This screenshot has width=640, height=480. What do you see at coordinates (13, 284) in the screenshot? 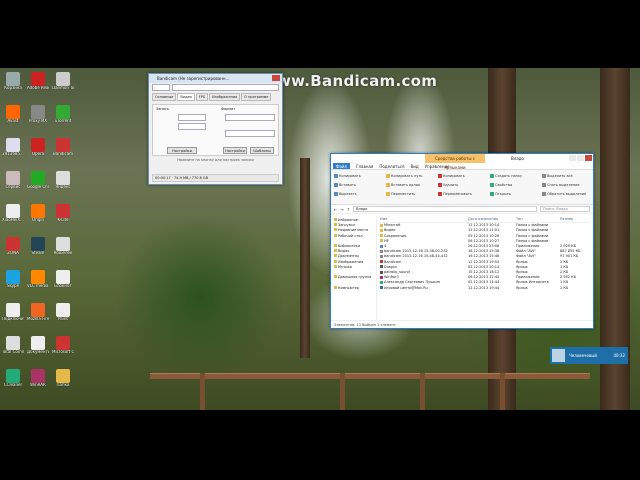
I see `desktop-icon: Skype` at bounding box center [13, 284].